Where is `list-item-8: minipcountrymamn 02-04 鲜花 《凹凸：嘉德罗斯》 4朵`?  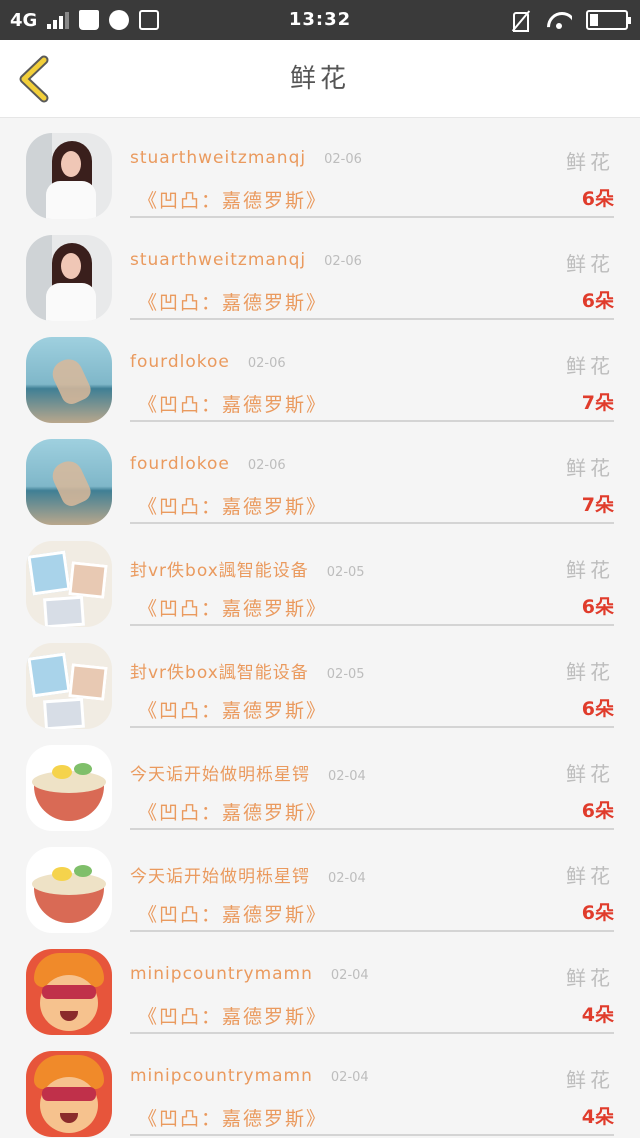
list-item-8: minipcountrymamn 02-04 鲜花 《凹凸：嘉德罗斯》 4朵 is located at coordinates (320, 985).